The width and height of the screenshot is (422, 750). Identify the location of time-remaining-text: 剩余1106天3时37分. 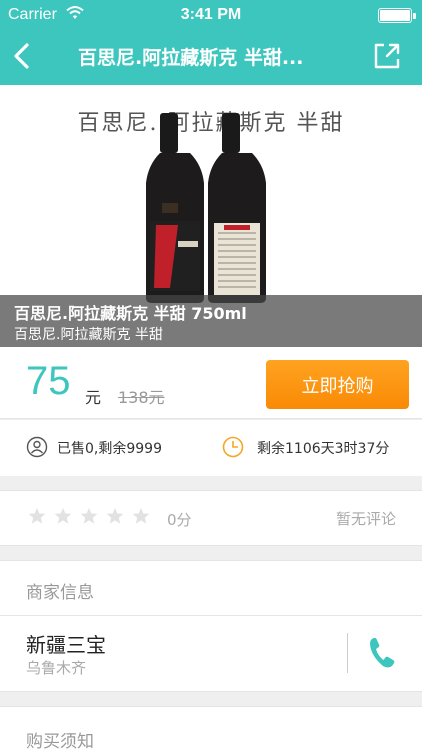
(323, 449).